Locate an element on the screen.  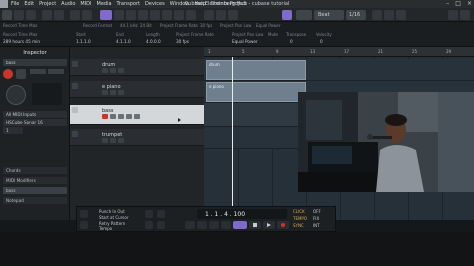
glue-tool-button is located at coordinates (143, 15).